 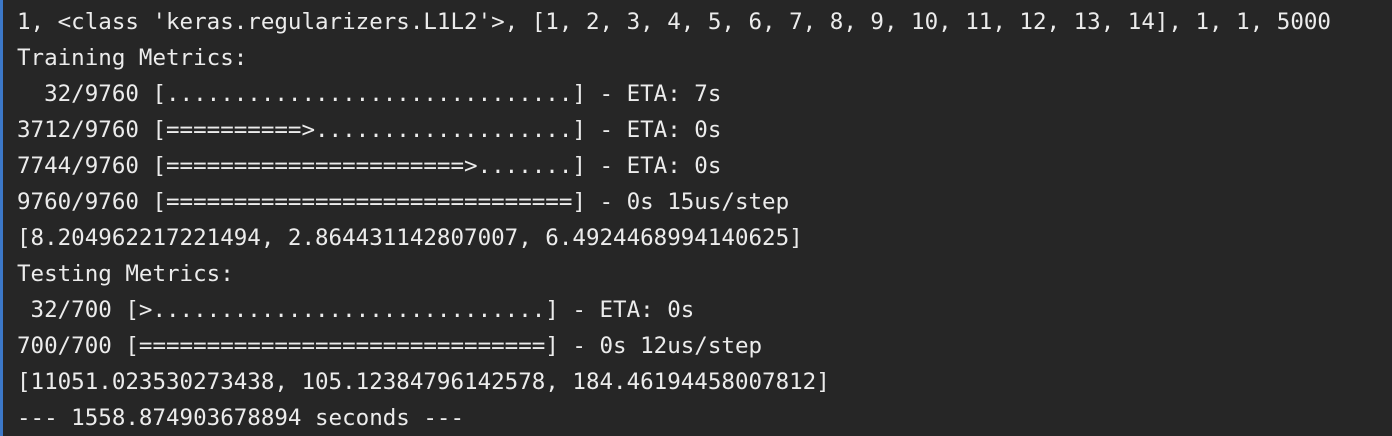 I want to click on testing-metrics-heading: Testing Metrics:, so click(x=125, y=274).